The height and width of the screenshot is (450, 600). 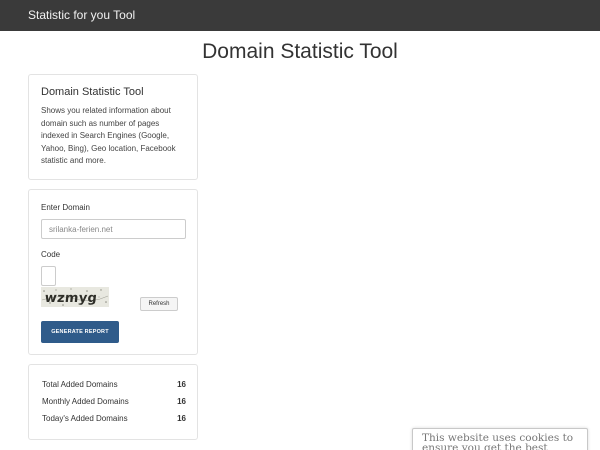 I want to click on captcha-image: wzmyg, so click(x=75, y=297).